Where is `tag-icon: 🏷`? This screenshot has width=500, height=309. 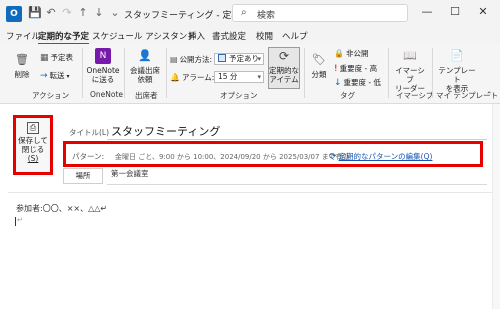 tag-icon: 🏷 is located at coordinates (319, 59).